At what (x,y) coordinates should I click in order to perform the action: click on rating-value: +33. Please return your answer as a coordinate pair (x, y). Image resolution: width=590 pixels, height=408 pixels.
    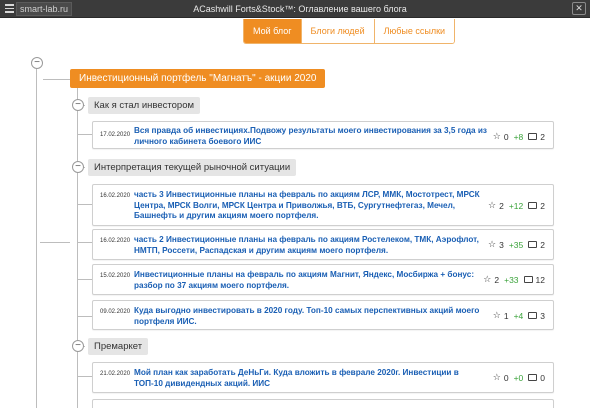
    Looking at the image, I should click on (511, 279).